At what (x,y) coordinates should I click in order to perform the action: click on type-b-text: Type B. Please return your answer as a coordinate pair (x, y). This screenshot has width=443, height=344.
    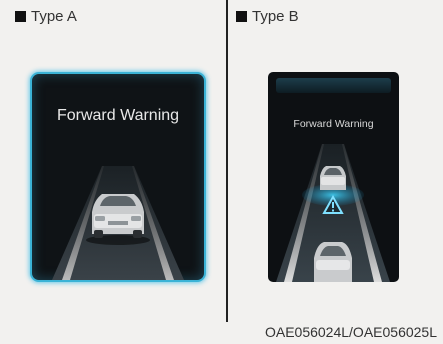
    Looking at the image, I should click on (275, 16).